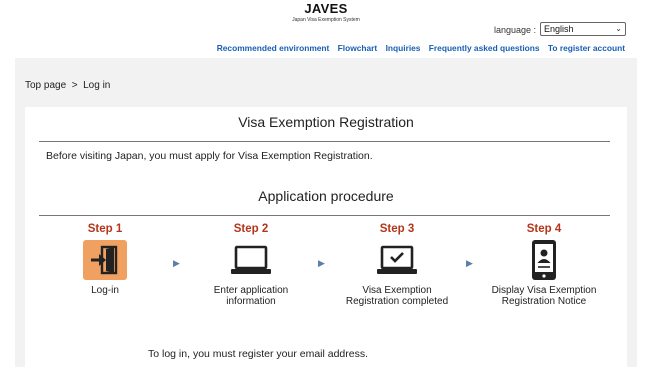 Image resolution: width=652 pixels, height=367 pixels. I want to click on step-1-caption: Log-in, so click(105, 290).